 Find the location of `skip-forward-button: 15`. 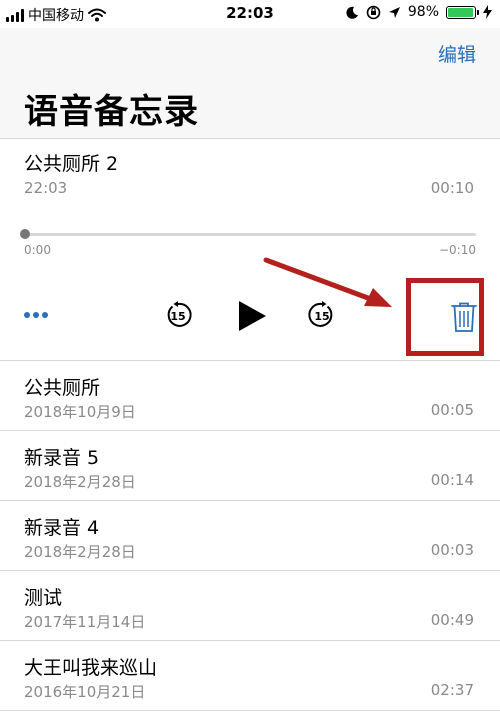

skip-forward-button: 15 is located at coordinates (322, 315).